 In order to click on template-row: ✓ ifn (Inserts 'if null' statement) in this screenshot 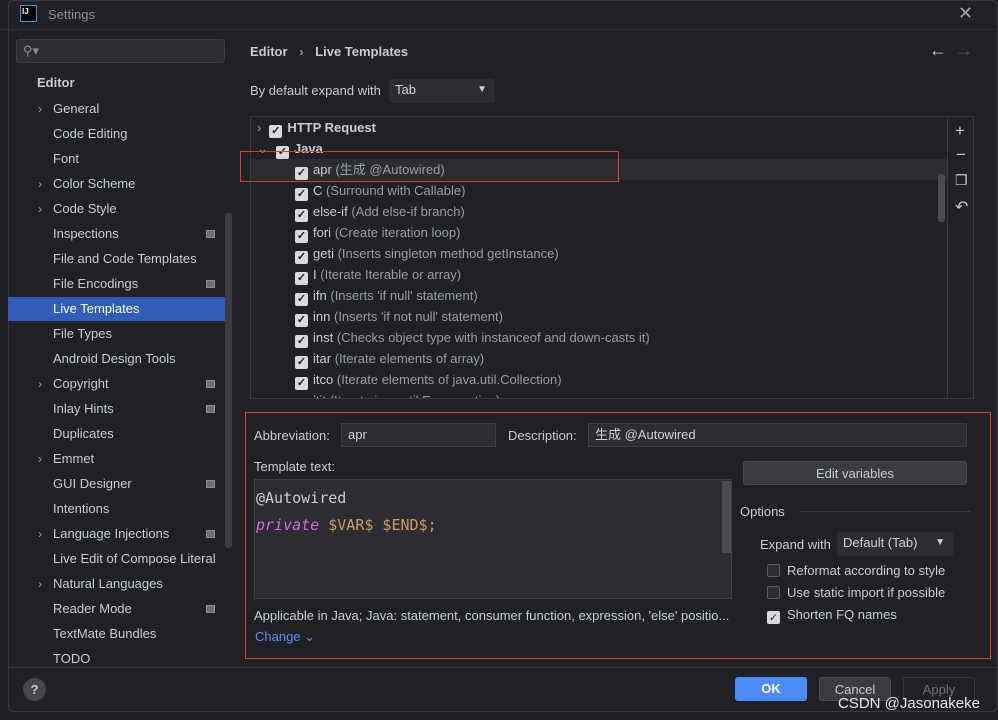, I will do `click(599, 295)`.